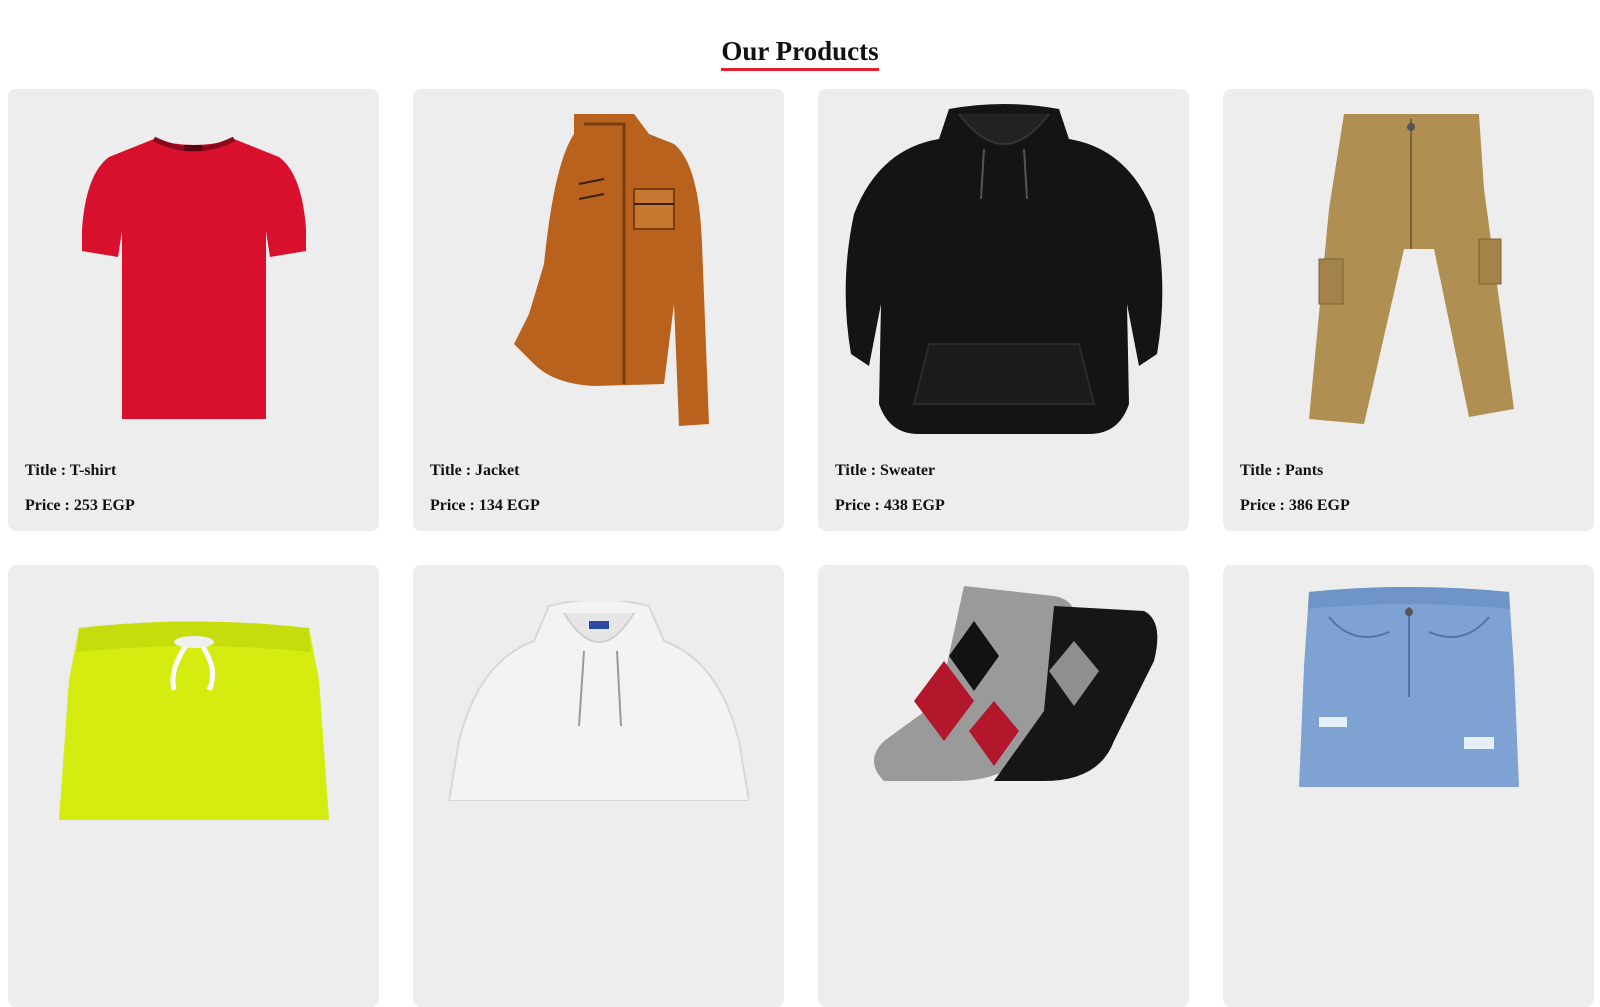 Image resolution: width=1600 pixels, height=1007 pixels. Describe the element at coordinates (1003, 269) in the screenshot. I see `sweater-image` at that location.